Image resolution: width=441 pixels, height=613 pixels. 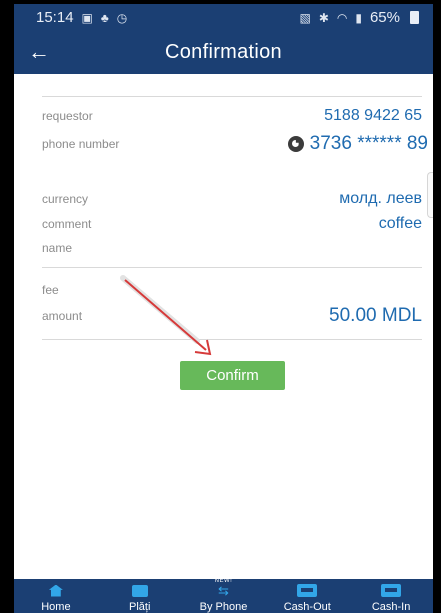 I want to click on currency-label: currency, so click(x=65, y=199).